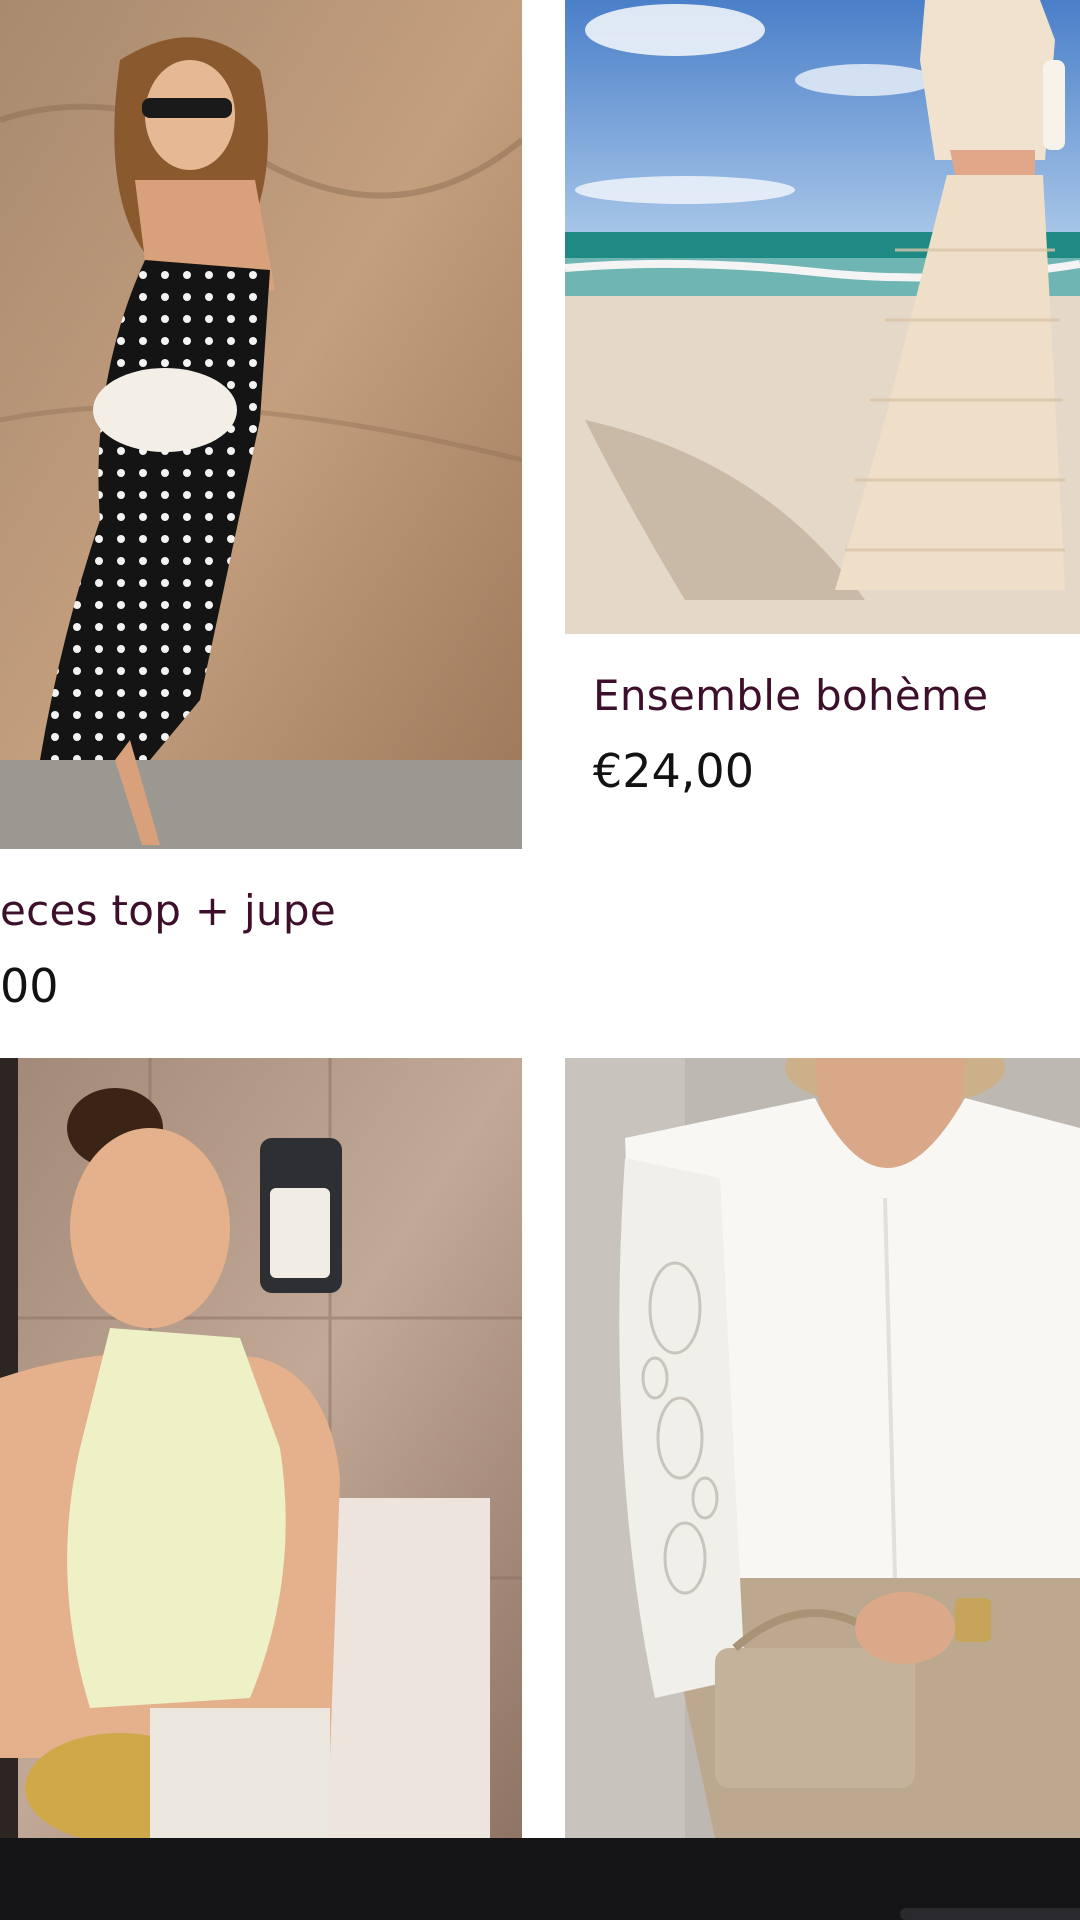 This screenshot has height=1920, width=1080. What do you see at coordinates (990, 1914) in the screenshot?
I see `home-indicator` at bounding box center [990, 1914].